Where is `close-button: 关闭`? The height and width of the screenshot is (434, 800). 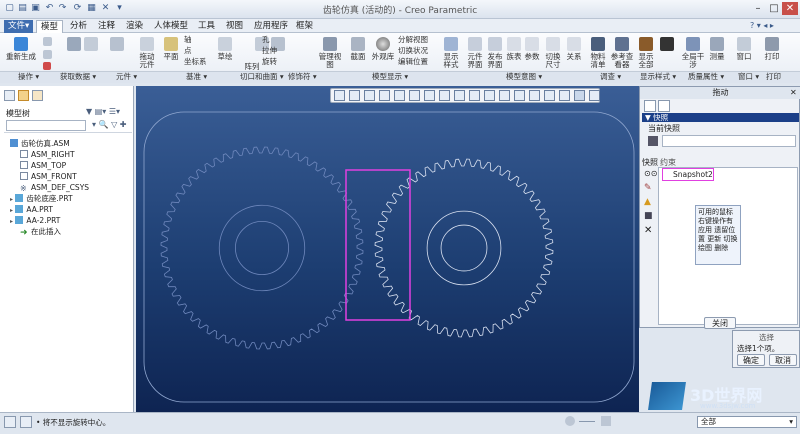
close-button: 关闭 is located at coordinates (720, 323).